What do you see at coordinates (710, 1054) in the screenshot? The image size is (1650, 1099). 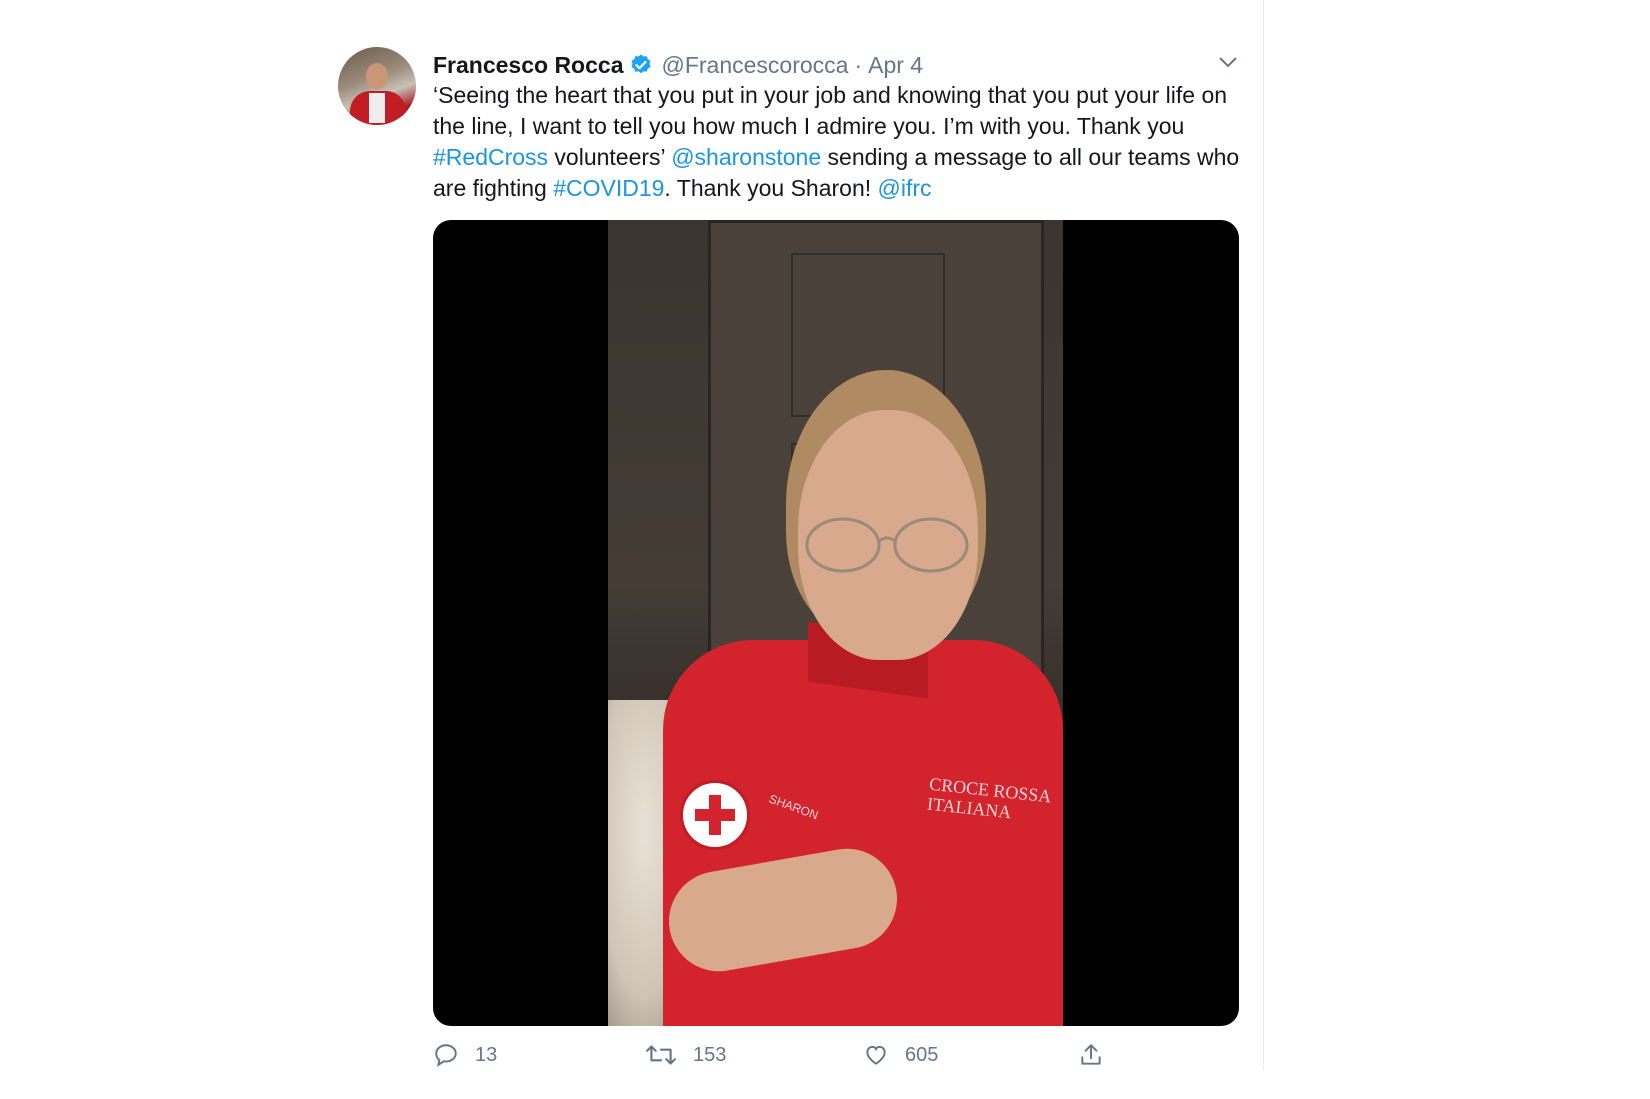 I see `retweet-count: 153` at bounding box center [710, 1054].